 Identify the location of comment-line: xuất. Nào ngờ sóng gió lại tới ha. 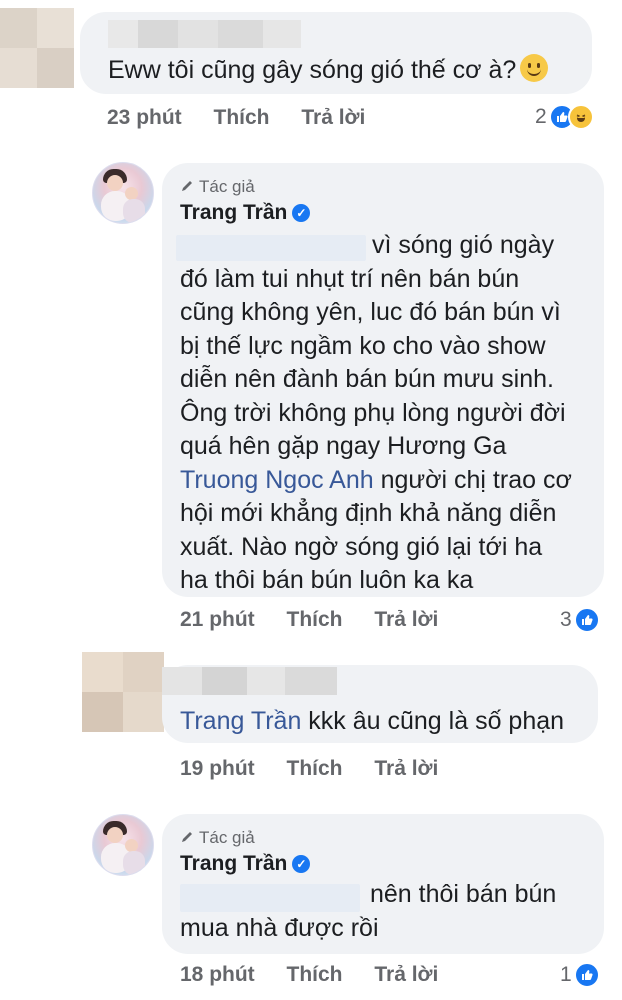
(361, 546).